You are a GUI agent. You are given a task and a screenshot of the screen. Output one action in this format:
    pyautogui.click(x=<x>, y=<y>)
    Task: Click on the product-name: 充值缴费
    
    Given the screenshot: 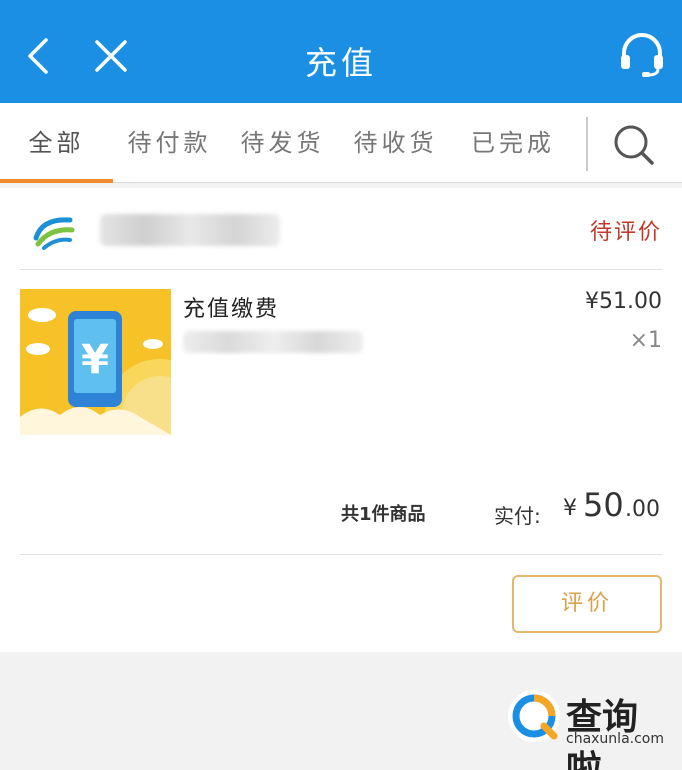 What is the action you would take?
    pyautogui.click(x=231, y=309)
    